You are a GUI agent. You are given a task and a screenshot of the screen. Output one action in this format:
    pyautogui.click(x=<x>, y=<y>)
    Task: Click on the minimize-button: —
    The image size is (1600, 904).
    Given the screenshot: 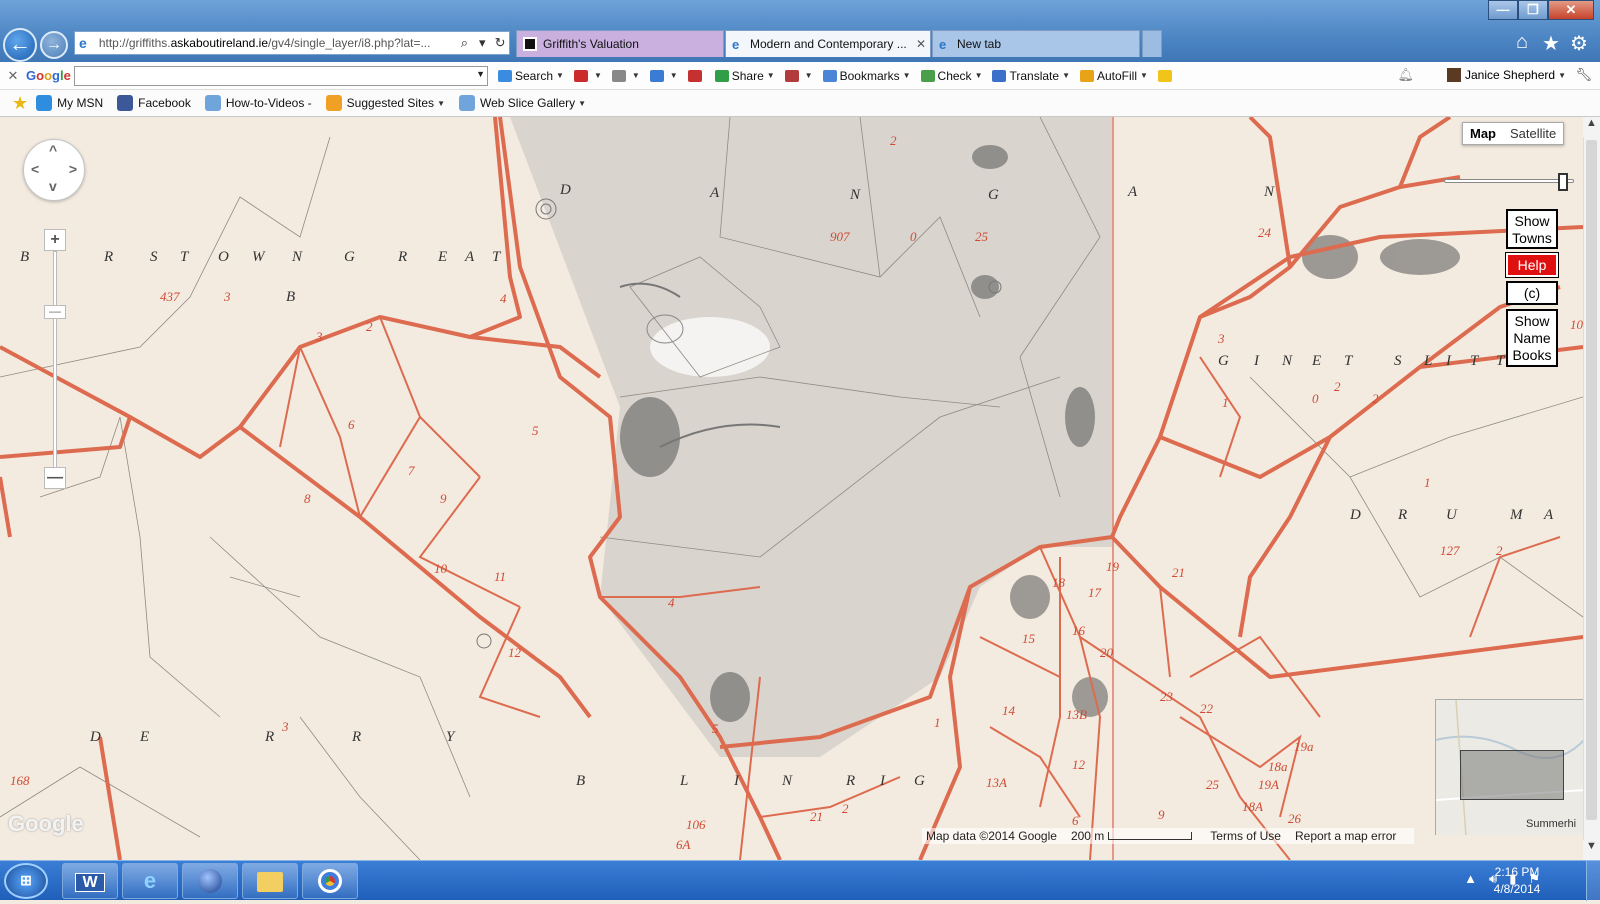 What is the action you would take?
    pyautogui.click(x=1503, y=10)
    